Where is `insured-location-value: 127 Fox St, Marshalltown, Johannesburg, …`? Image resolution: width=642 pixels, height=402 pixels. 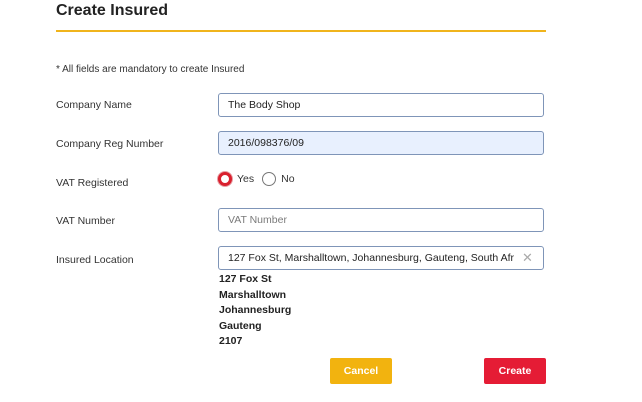
insured-location-value: 127 Fox St, Marshalltown, Johannesburg, … is located at coordinates (371, 258).